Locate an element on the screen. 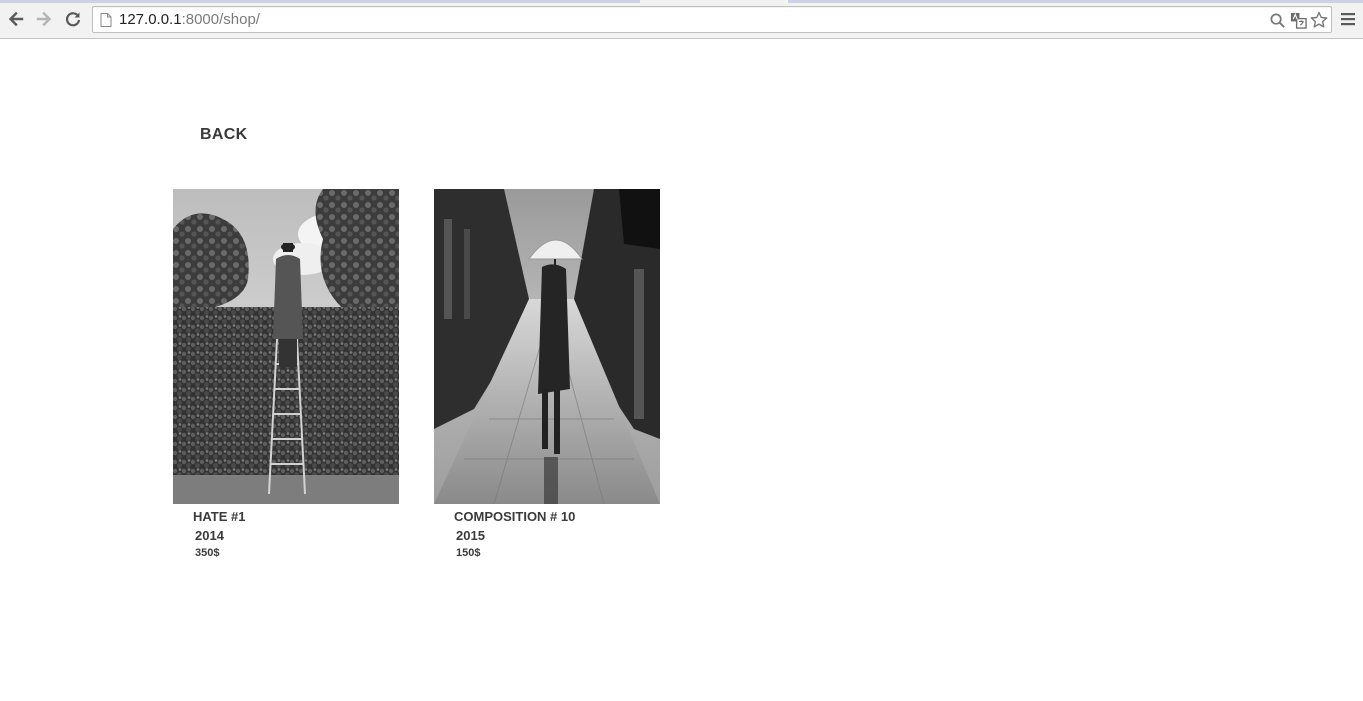 The image size is (1363, 701). back-arrow-icon is located at coordinates (16, 19).